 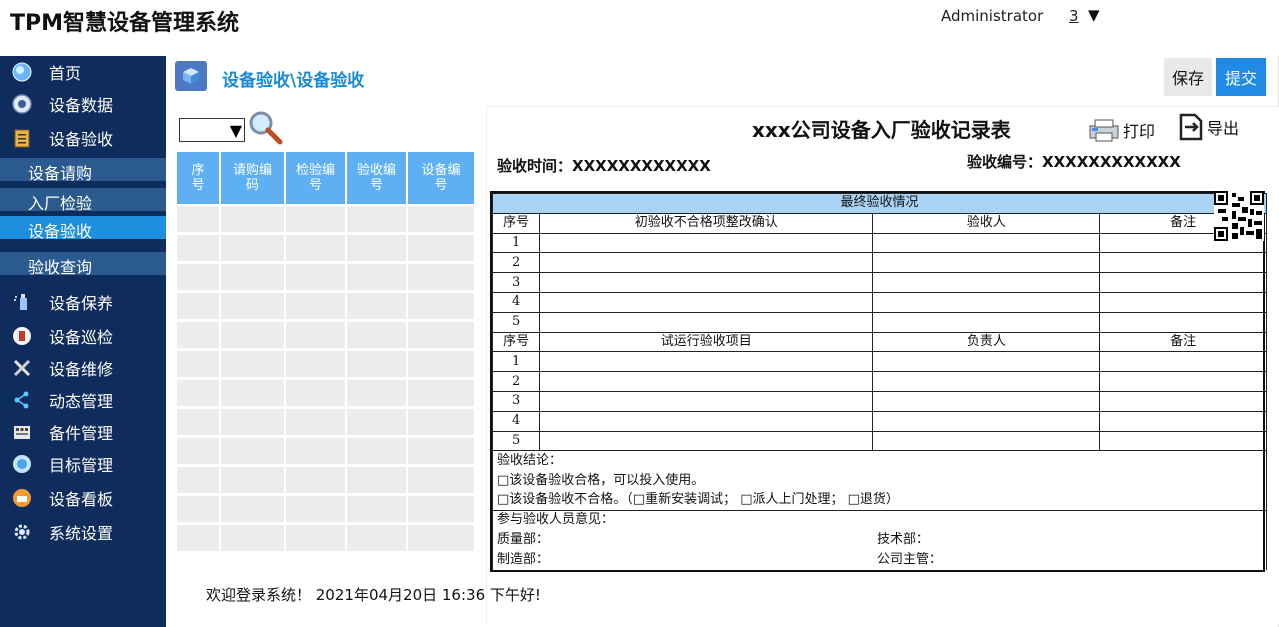 What do you see at coordinates (441, 178) in the screenshot?
I see `column-header-device-no: 设备编 号` at bounding box center [441, 178].